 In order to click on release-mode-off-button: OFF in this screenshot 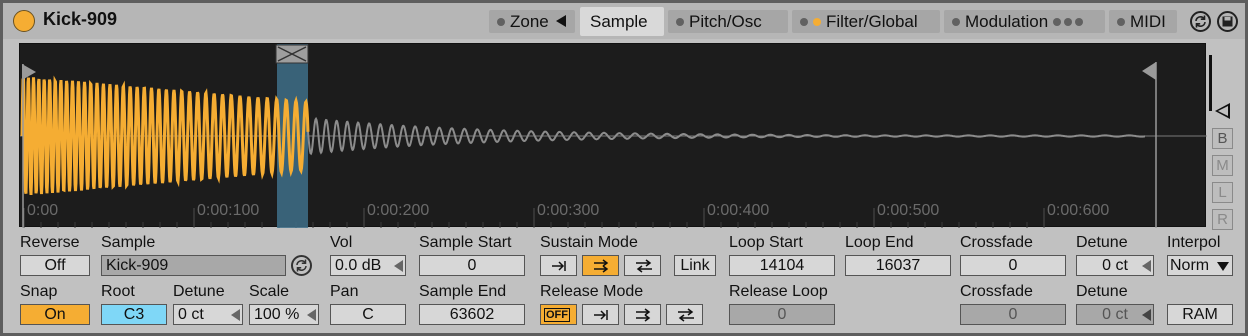, I will do `click(558, 314)`.